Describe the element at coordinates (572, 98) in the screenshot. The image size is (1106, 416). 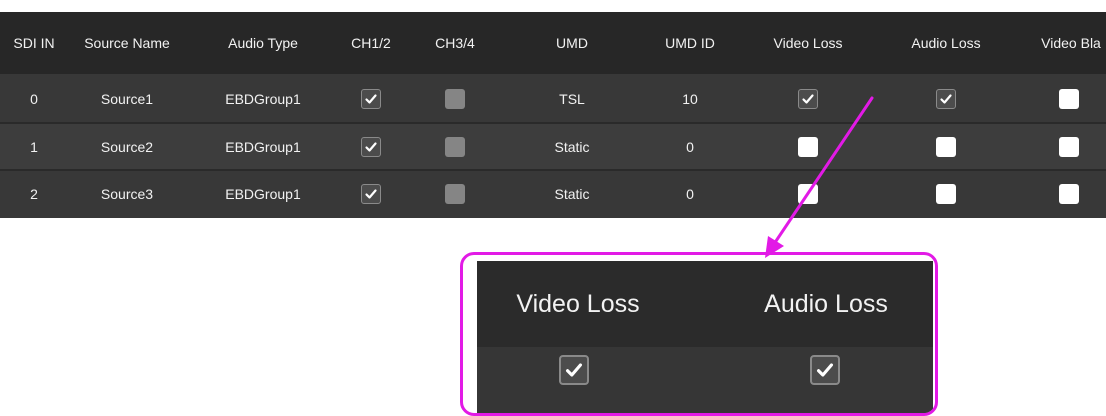
I see `cell-umd: TSL` at that location.